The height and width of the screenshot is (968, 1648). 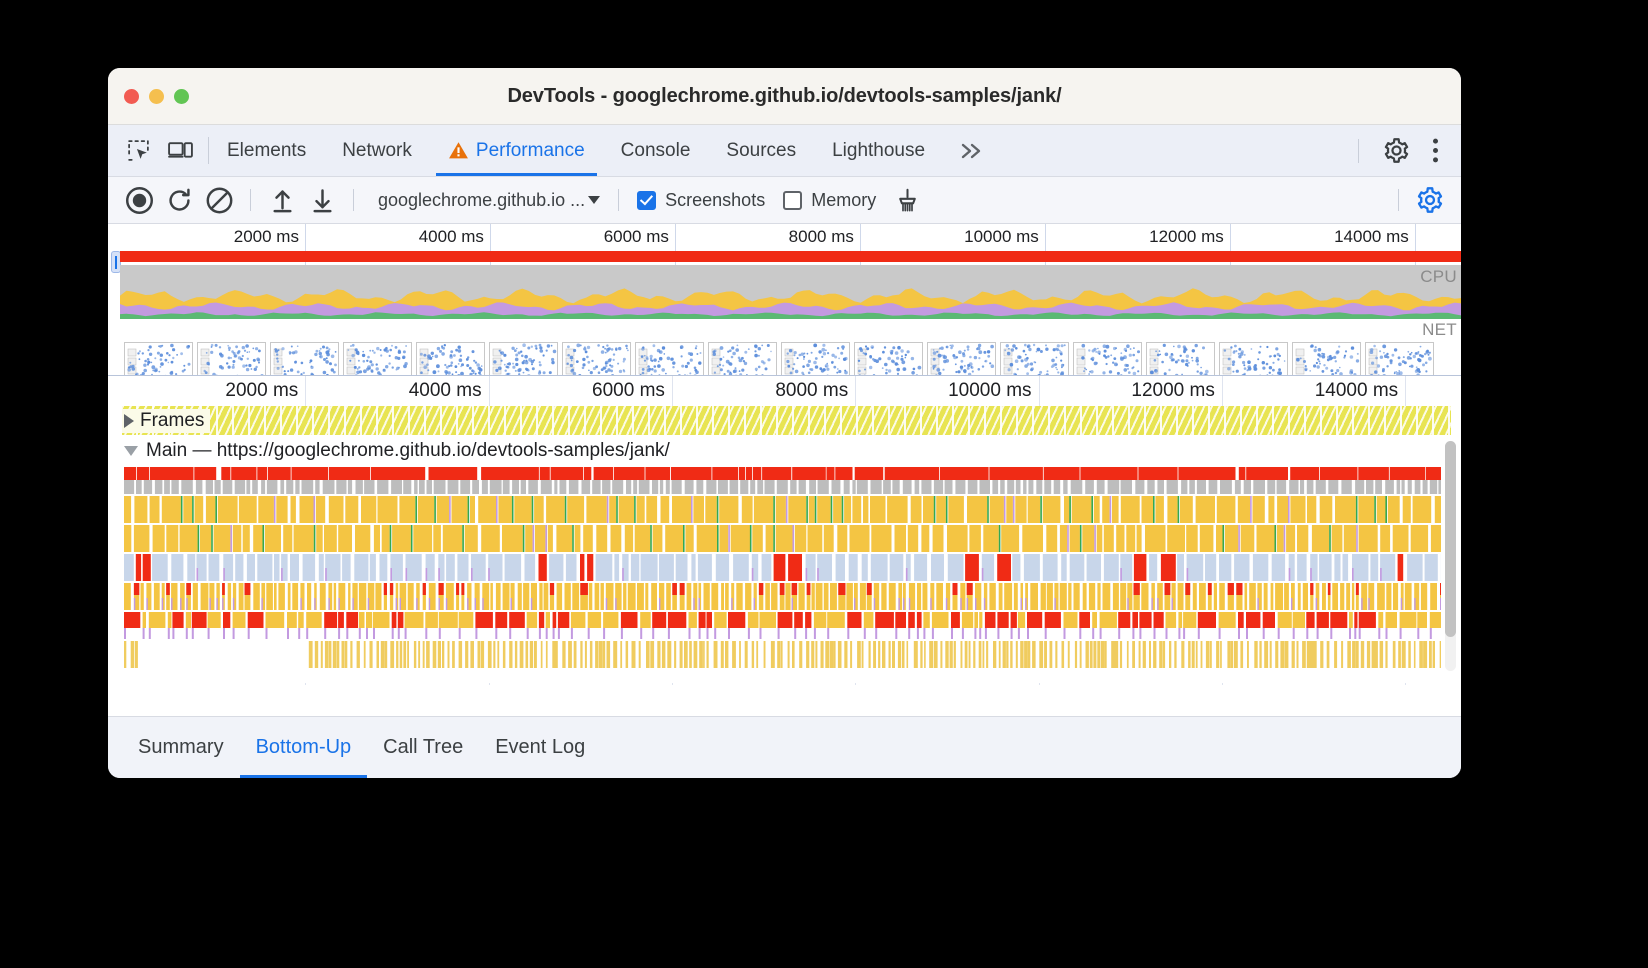 I want to click on inspect-element-icon, so click(x=138, y=150).